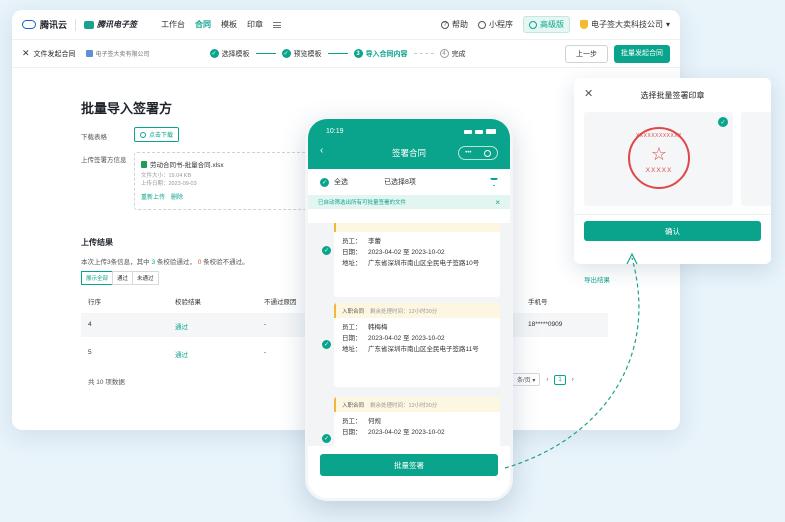 This screenshot has width=785, height=522. What do you see at coordinates (177, 196) in the screenshot?
I see `delete-link: 删除` at bounding box center [177, 196].